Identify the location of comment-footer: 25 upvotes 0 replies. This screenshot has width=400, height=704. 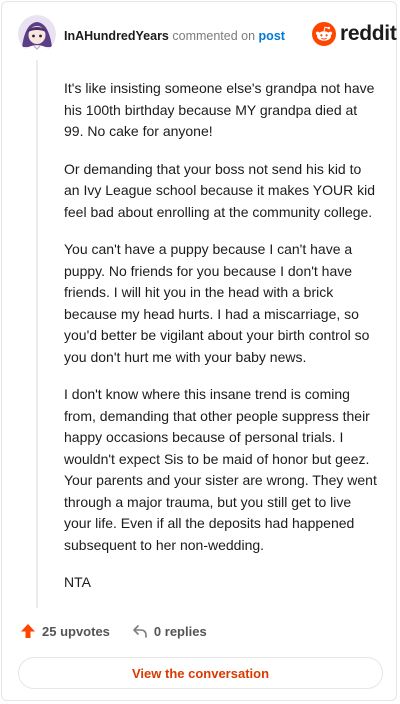
(113, 631).